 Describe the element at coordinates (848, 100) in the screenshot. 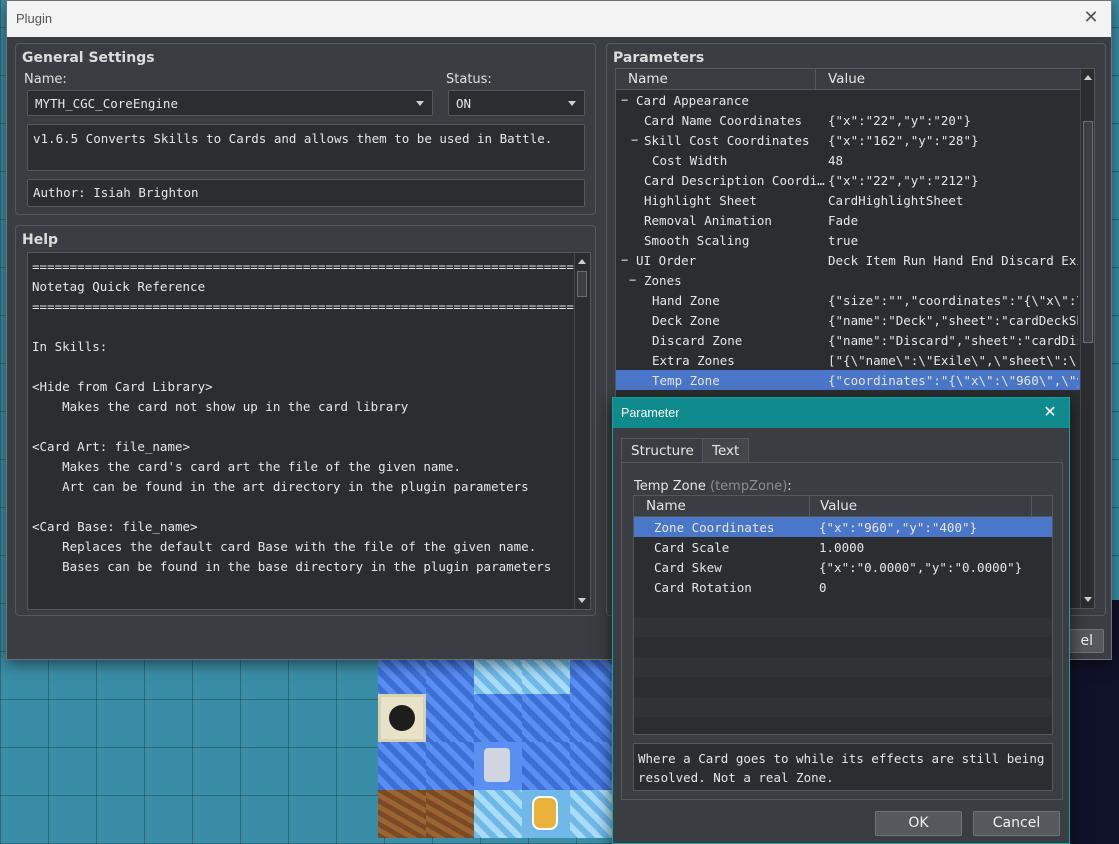

I see `tree-row: − Card Appearance` at that location.